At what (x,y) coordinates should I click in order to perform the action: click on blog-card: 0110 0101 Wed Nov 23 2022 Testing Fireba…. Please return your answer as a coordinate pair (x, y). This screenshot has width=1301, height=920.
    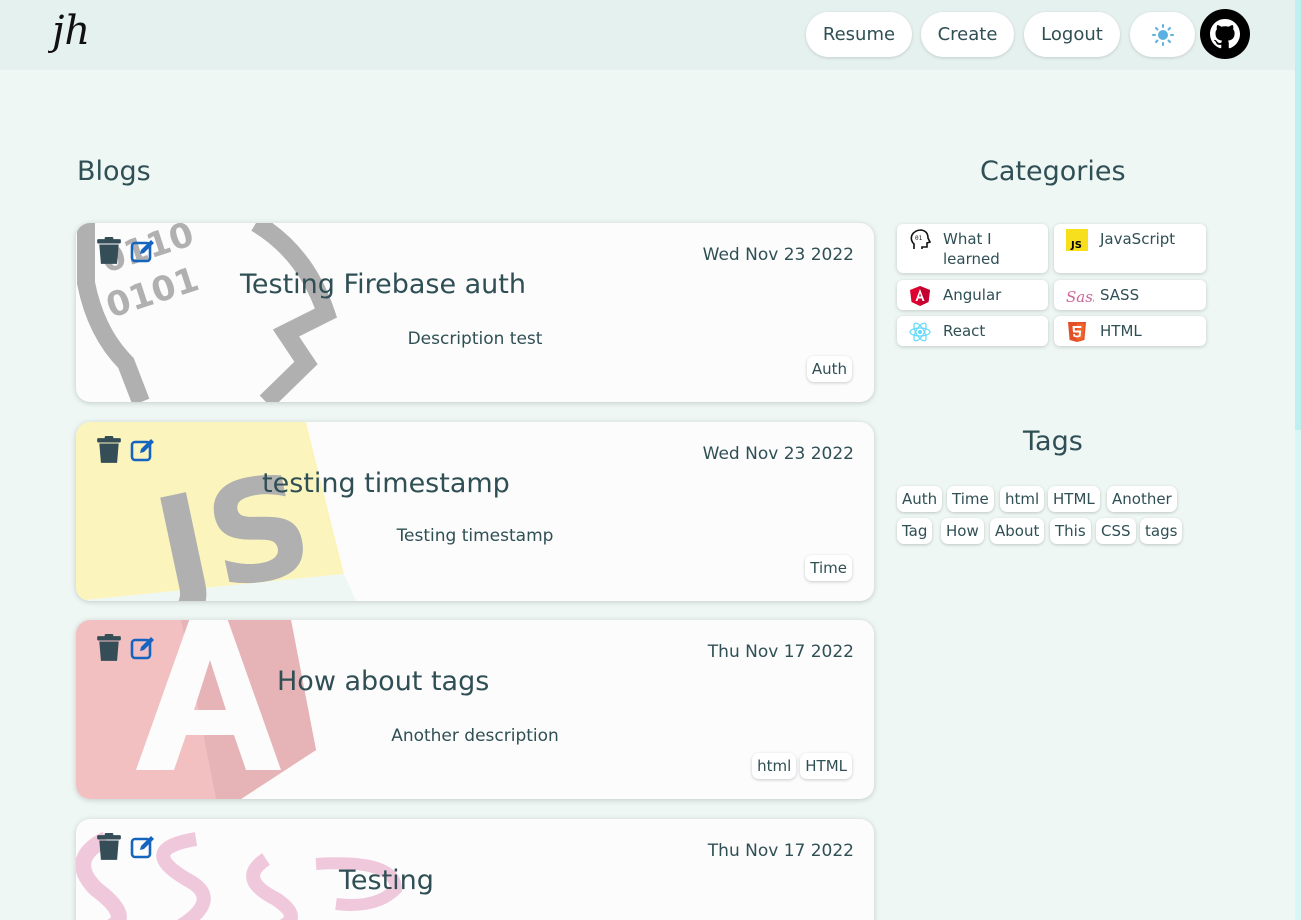
    Looking at the image, I should click on (475, 312).